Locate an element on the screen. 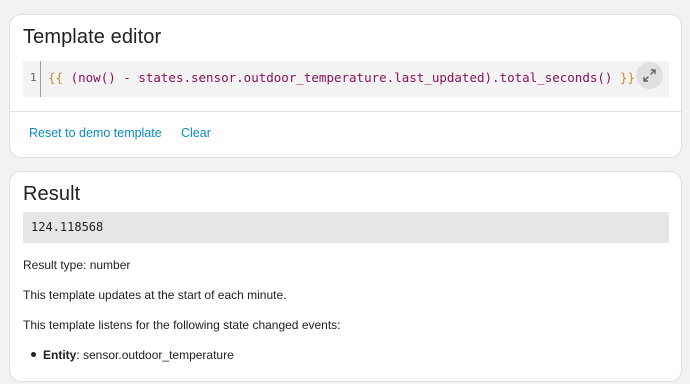 This screenshot has width=690, height=384. result-type-text: Result type: number is located at coordinates (77, 265).